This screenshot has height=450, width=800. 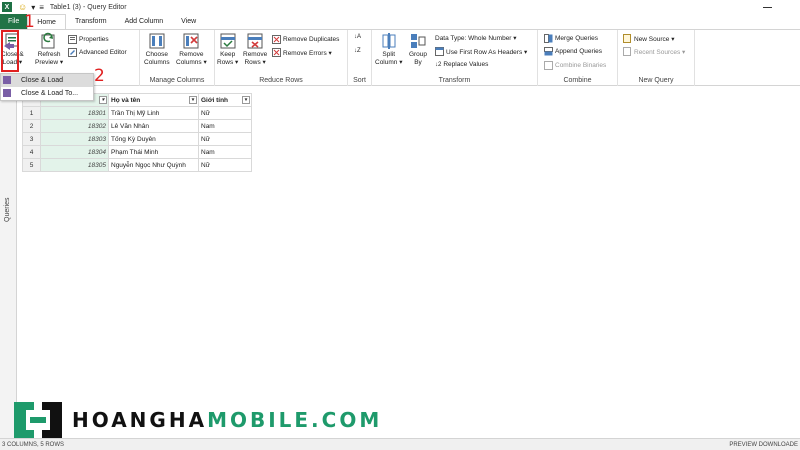 What do you see at coordinates (33, 444) in the screenshot?
I see `status-row-count: 3 COLUMNS, 5 ROWS` at bounding box center [33, 444].